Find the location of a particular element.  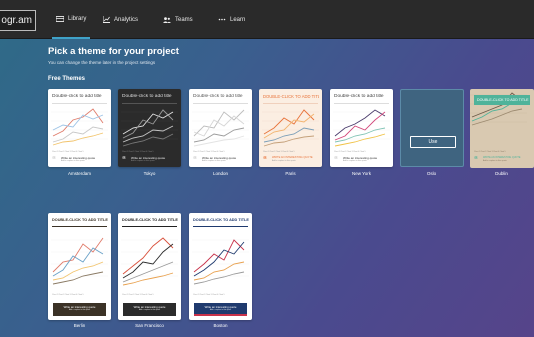

theme-name-boston: Boston is located at coordinates (220, 325).